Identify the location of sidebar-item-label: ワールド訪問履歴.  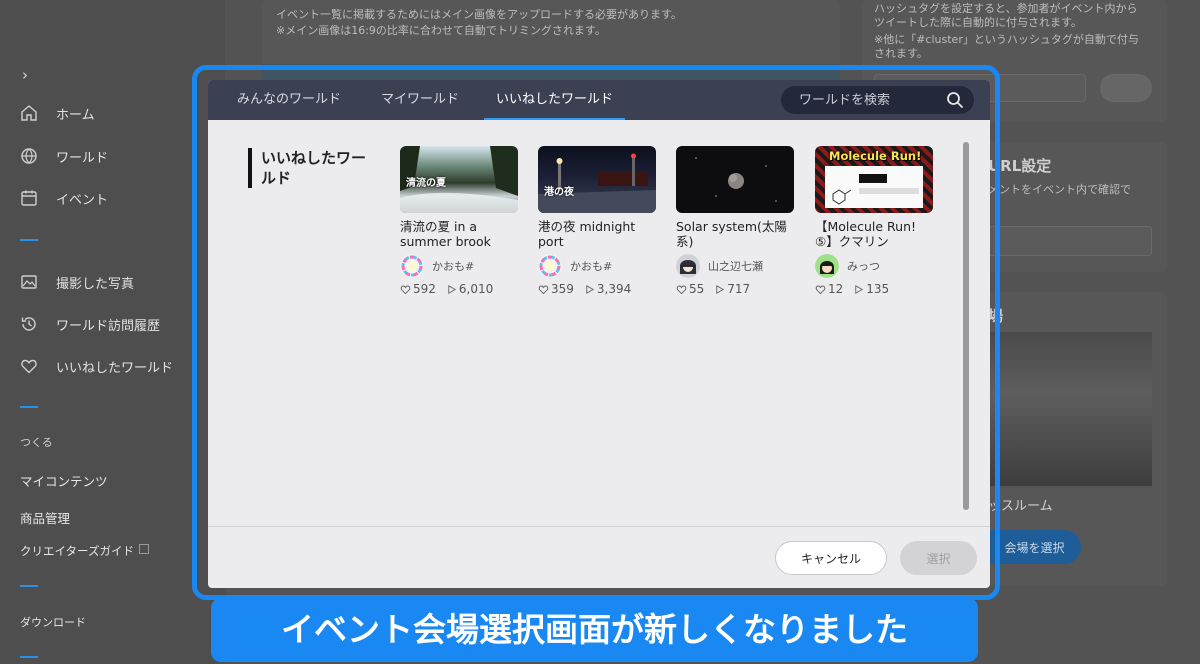
(108, 326).